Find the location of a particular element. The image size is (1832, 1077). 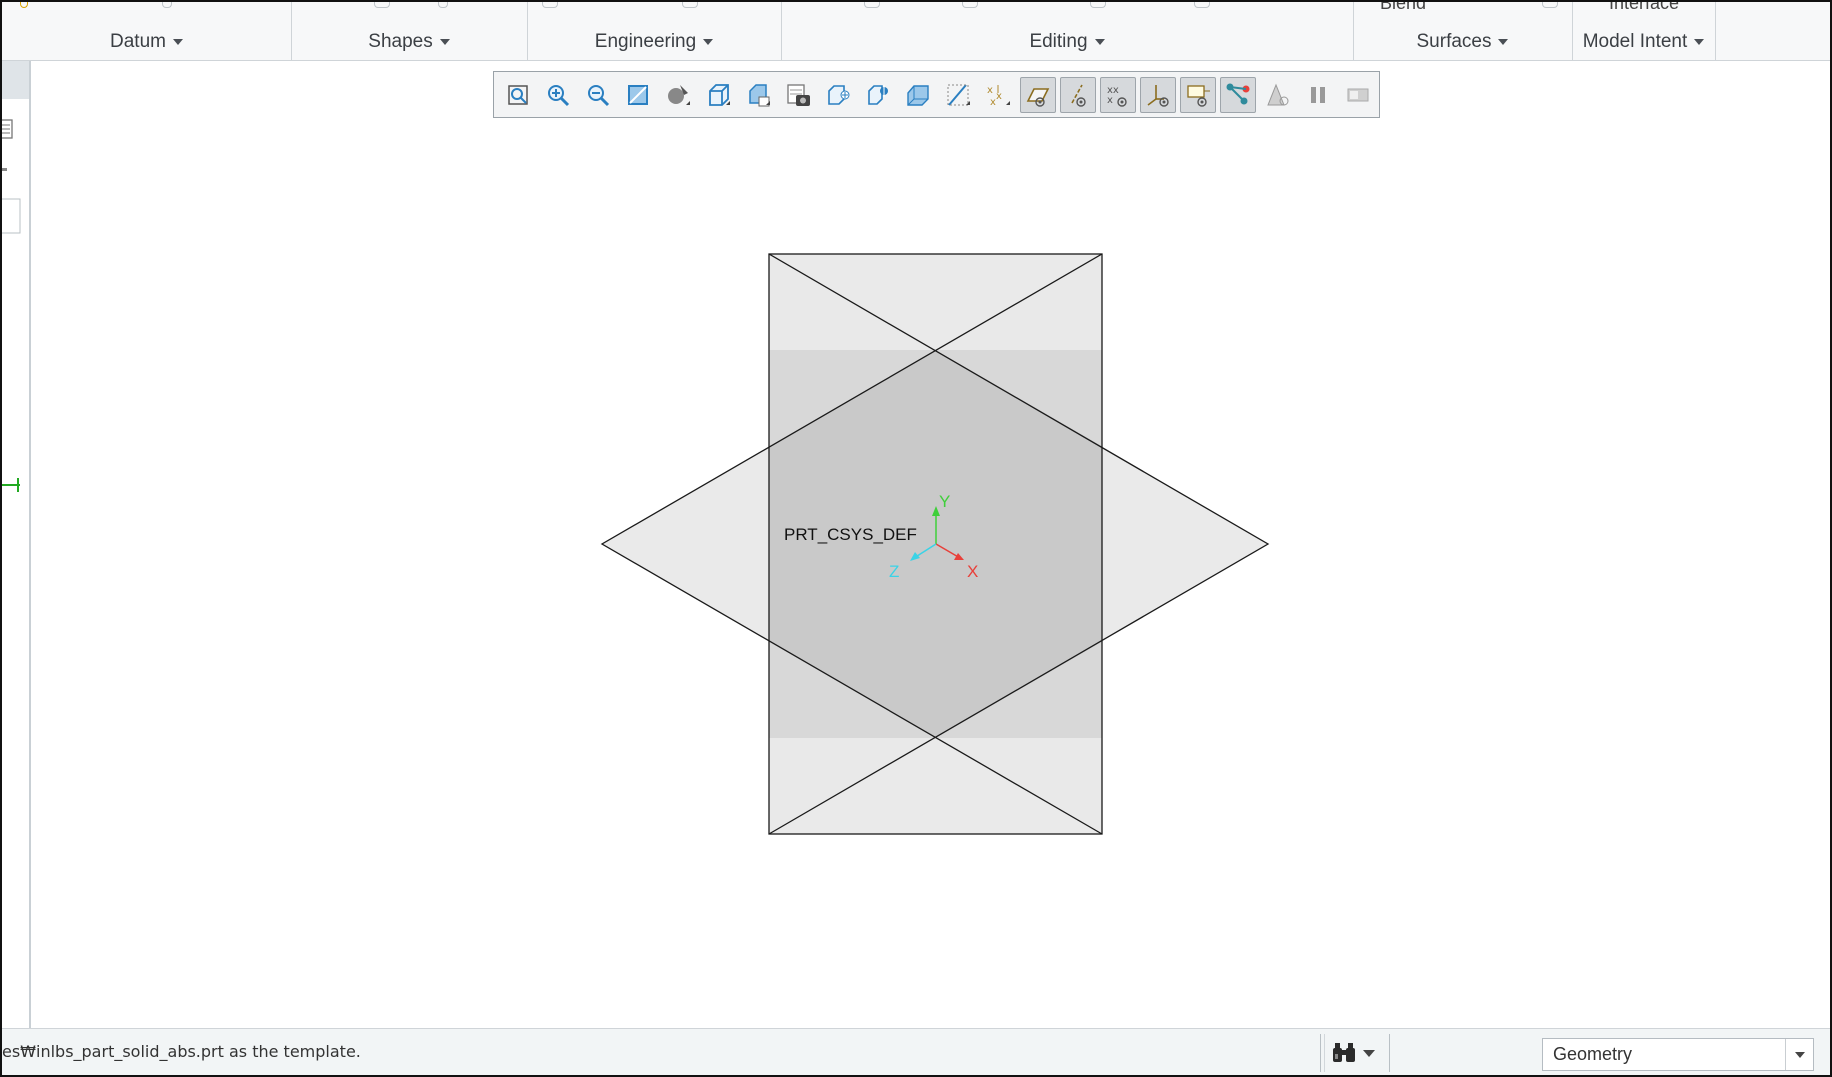

dropdown-arrow is located at coordinates (1799, 1054).